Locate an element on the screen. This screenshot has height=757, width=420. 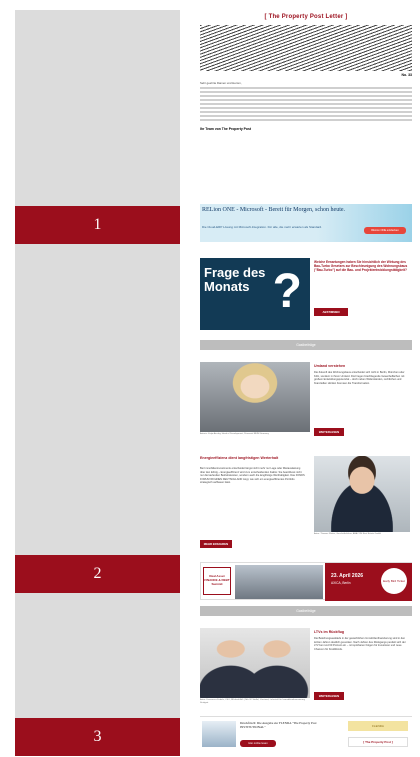
question-mark-icon: ? is located at coordinates (287, 291).